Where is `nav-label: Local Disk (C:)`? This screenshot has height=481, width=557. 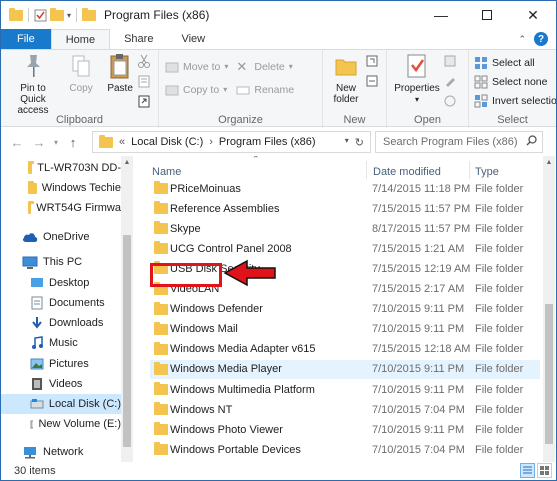
nav-label: Local Disk (C:) is located at coordinates (84, 404).